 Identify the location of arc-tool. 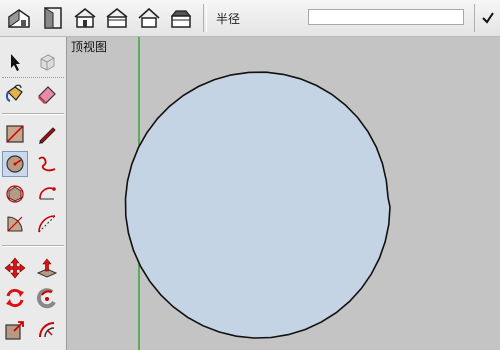
(47, 194).